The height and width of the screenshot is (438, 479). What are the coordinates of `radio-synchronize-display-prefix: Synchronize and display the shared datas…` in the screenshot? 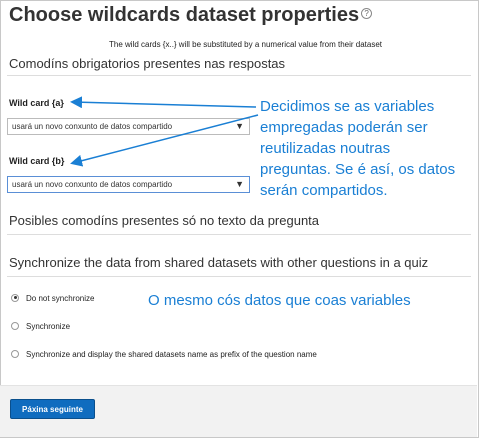 It's located at (164, 354).